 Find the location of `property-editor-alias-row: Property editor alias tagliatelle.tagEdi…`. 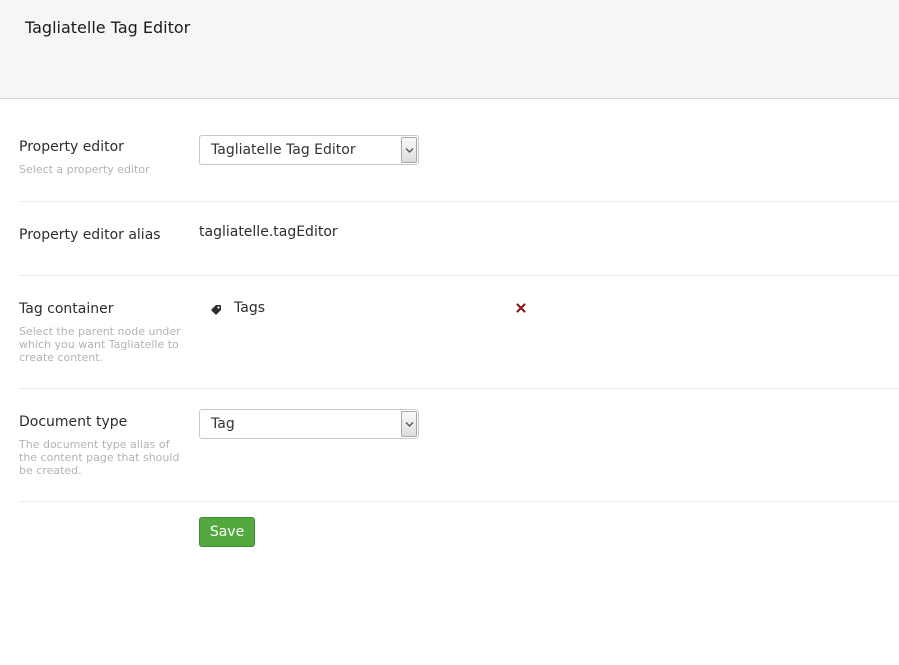

property-editor-alias-row: Property editor alias tagliatelle.tagEdi… is located at coordinates (459, 239).